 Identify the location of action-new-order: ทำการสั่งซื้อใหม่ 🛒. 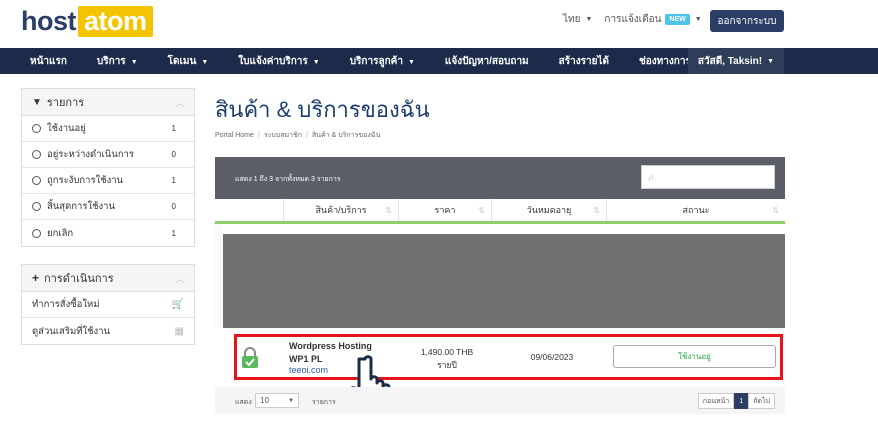
(108, 305).